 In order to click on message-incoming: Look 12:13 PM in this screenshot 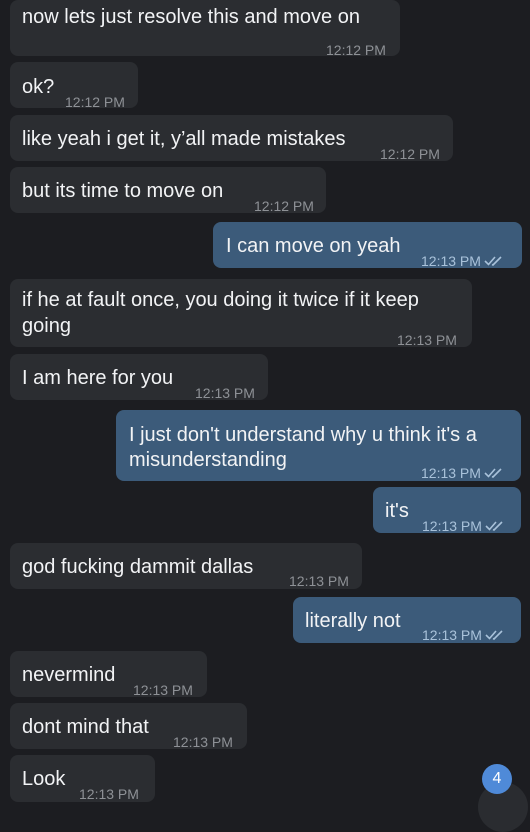, I will do `click(82, 778)`.